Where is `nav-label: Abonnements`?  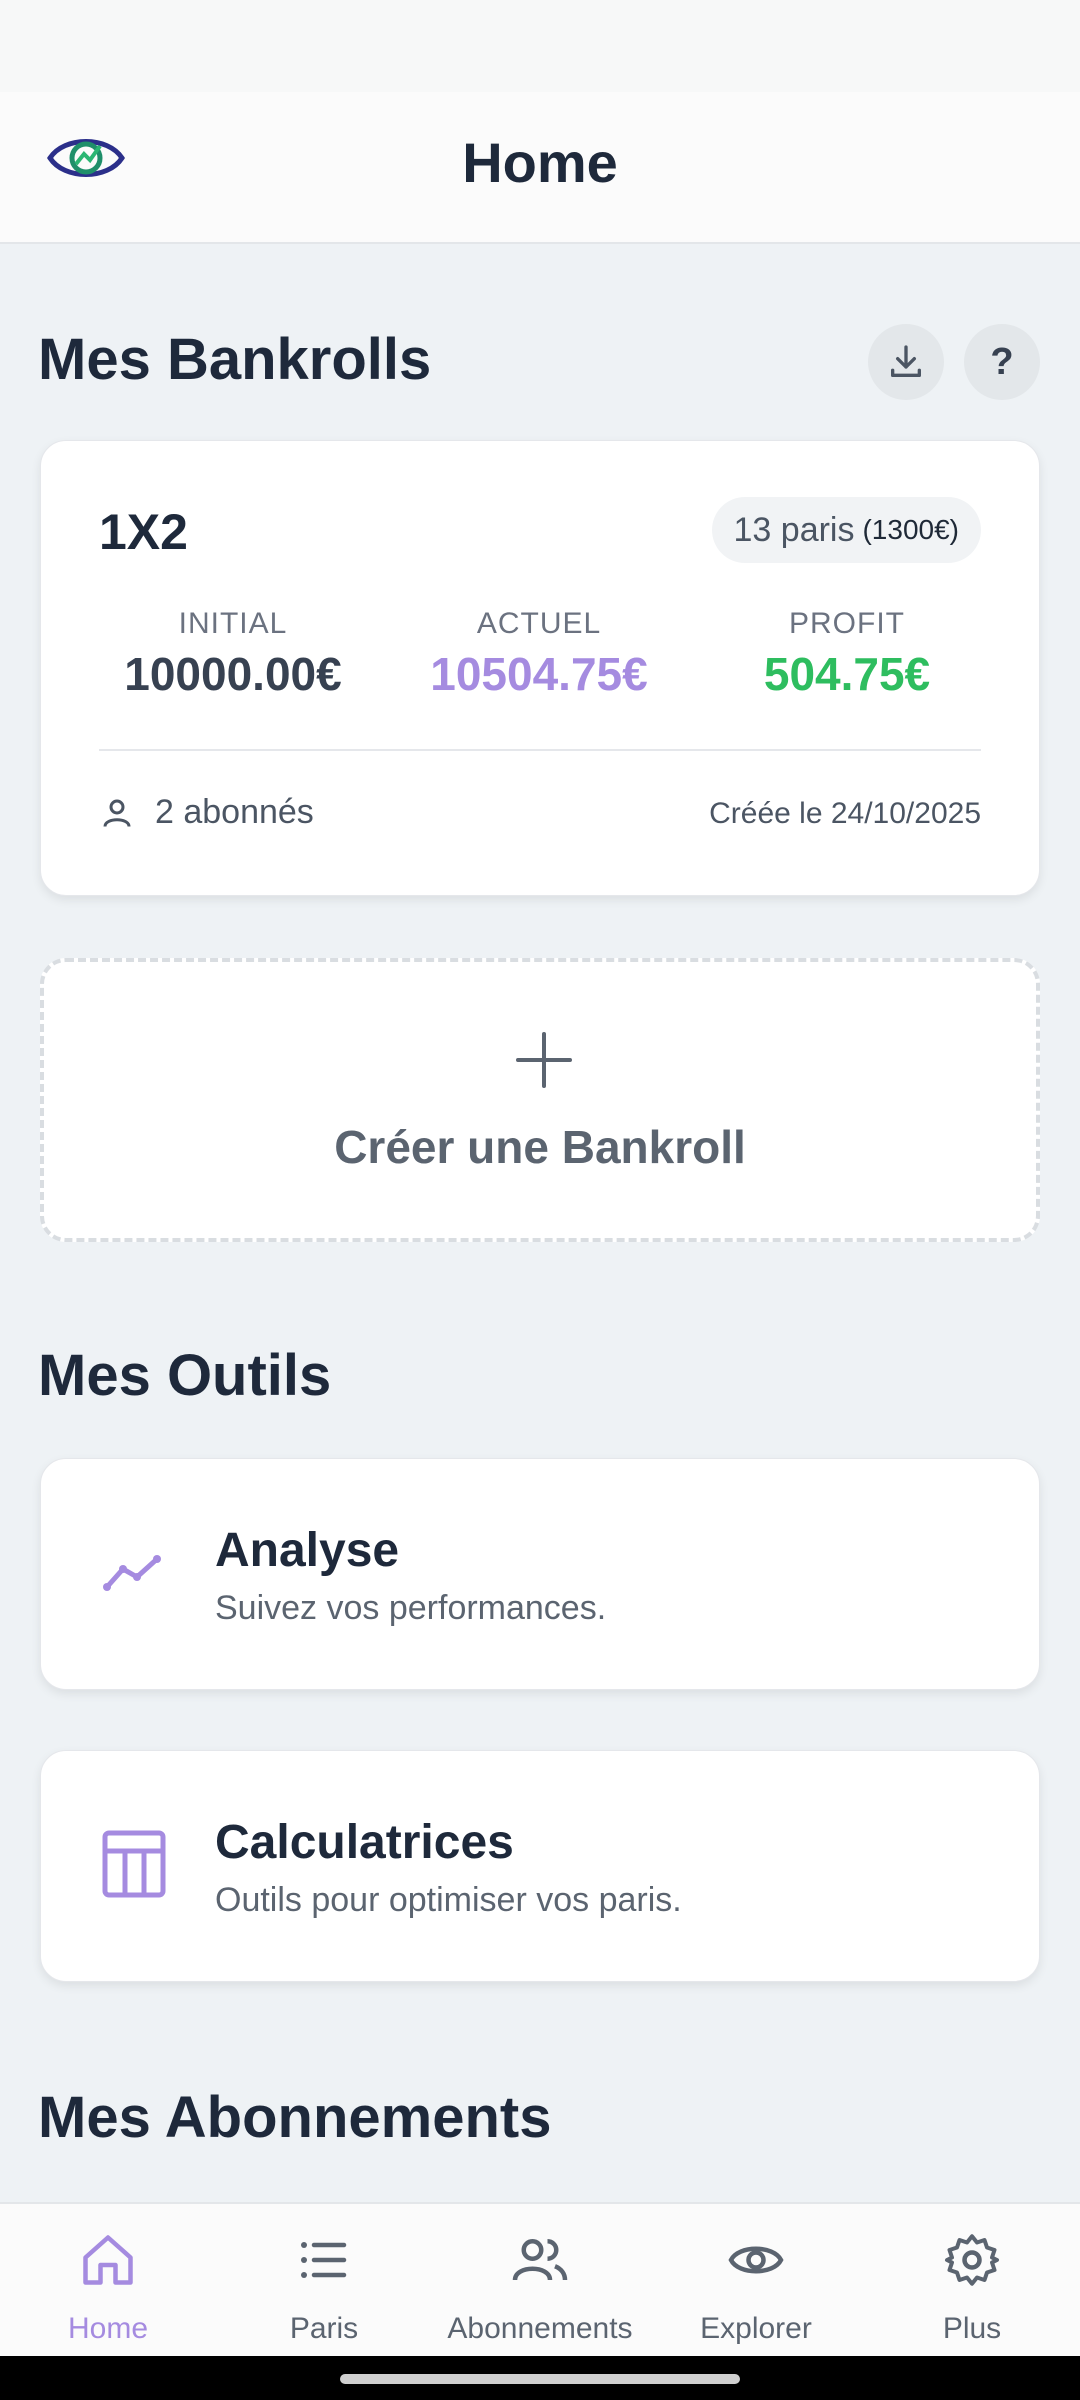 nav-label: Abonnements is located at coordinates (540, 2328).